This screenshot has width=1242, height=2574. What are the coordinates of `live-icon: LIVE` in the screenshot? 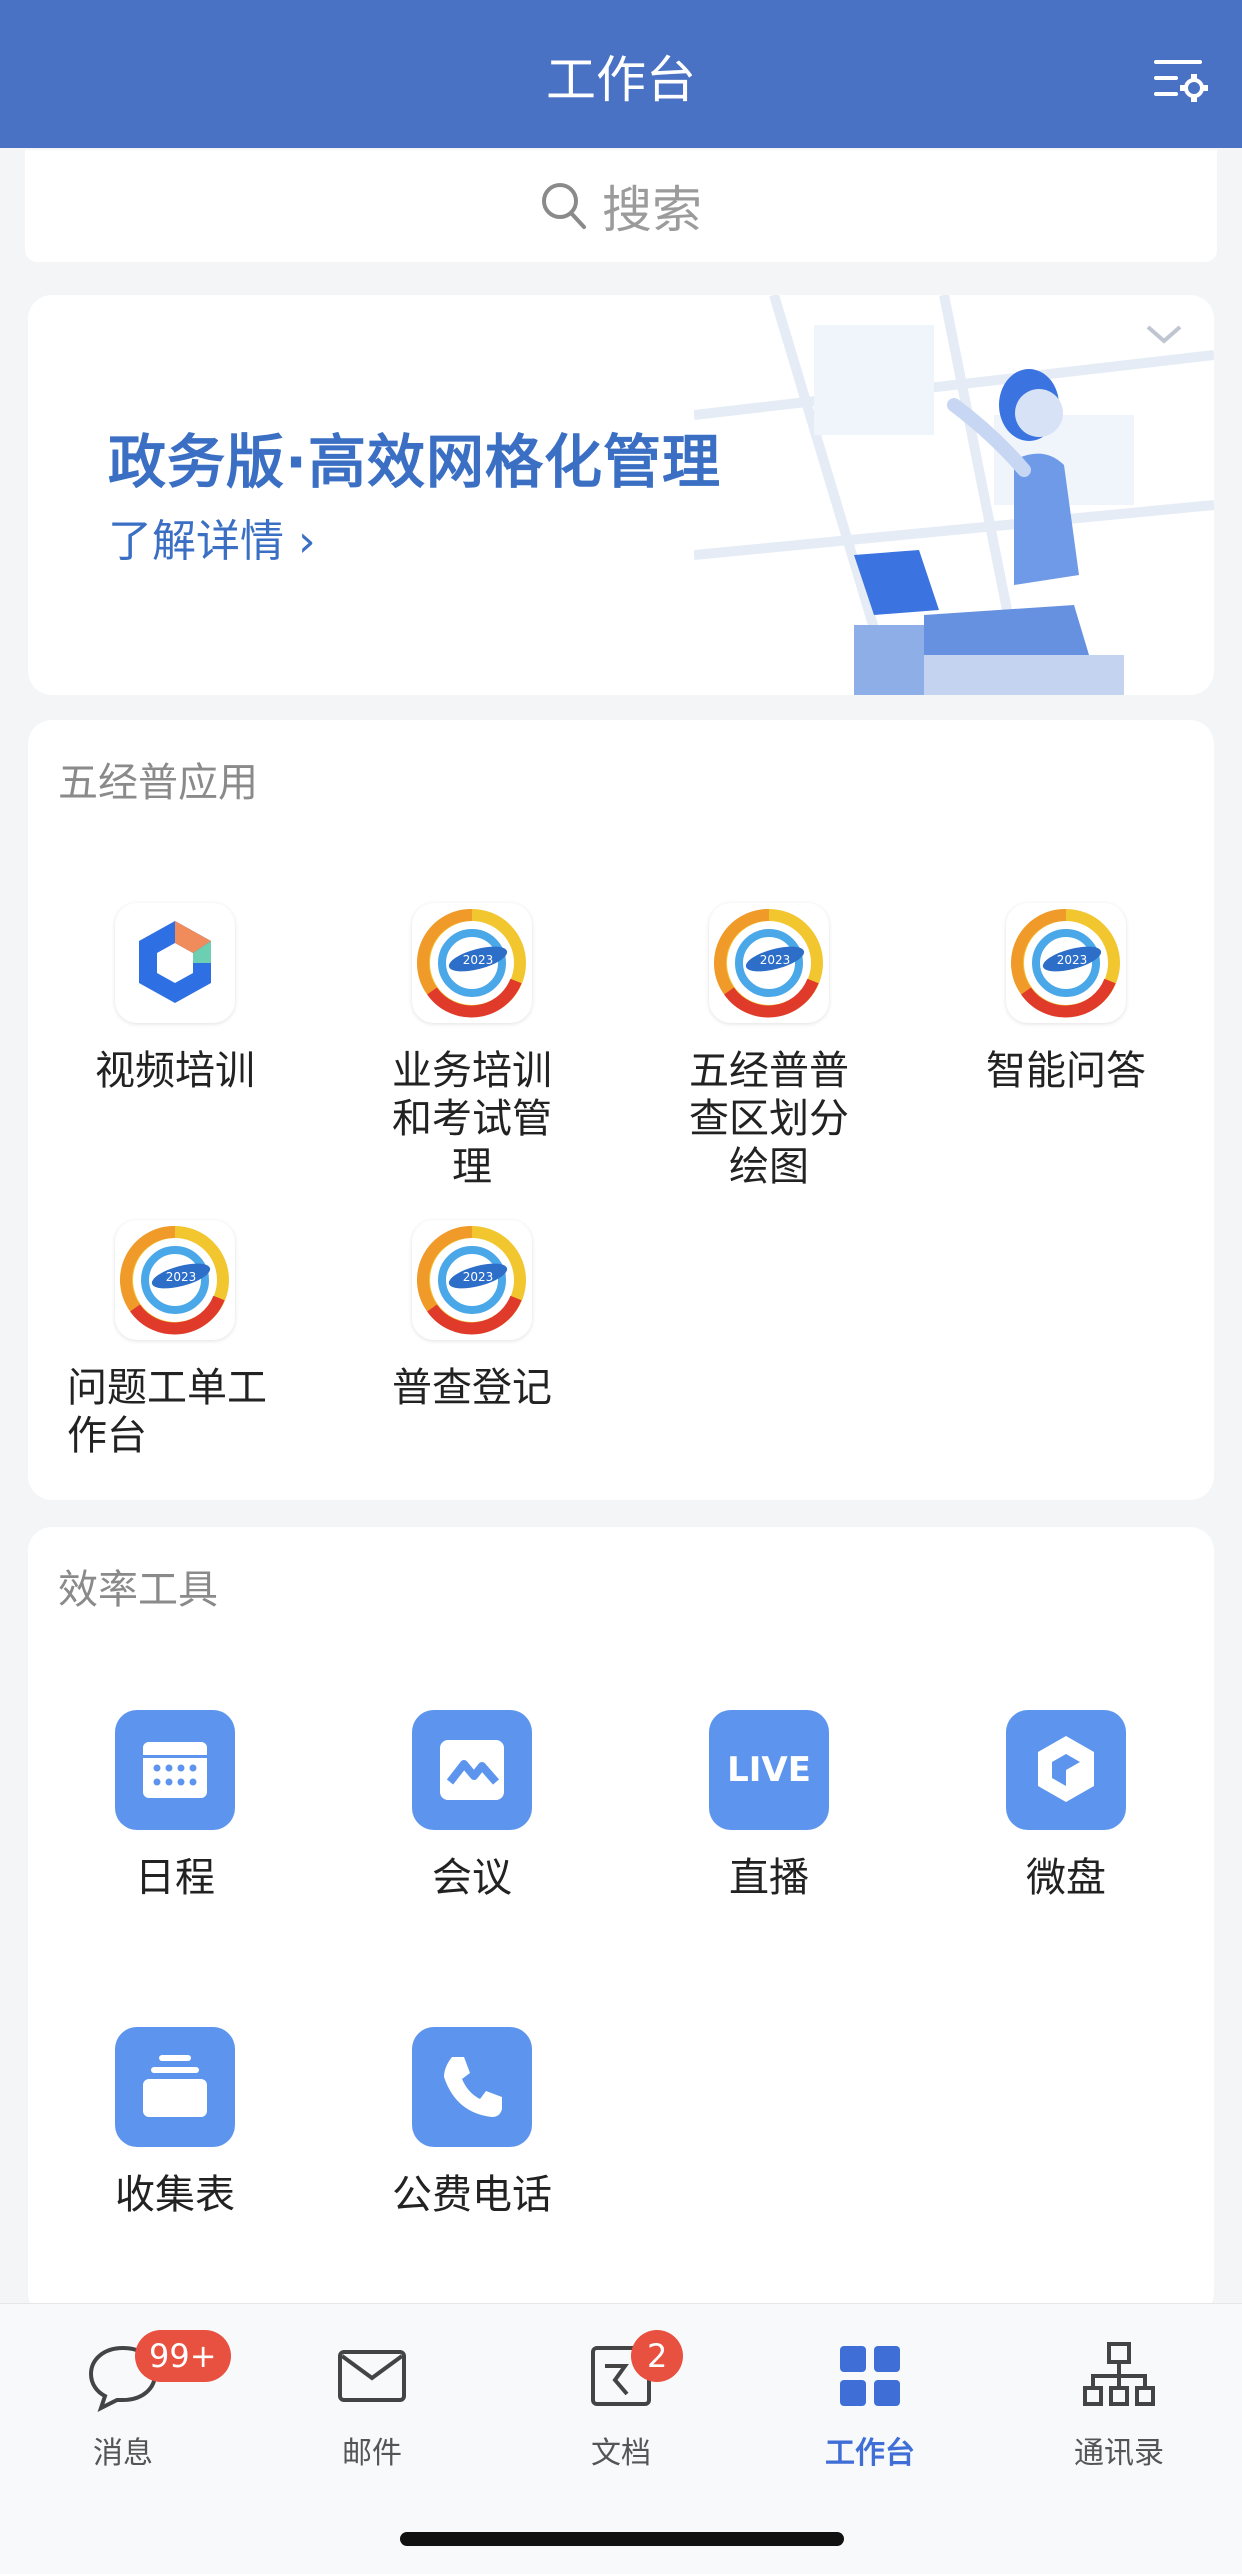 It's located at (769, 1770).